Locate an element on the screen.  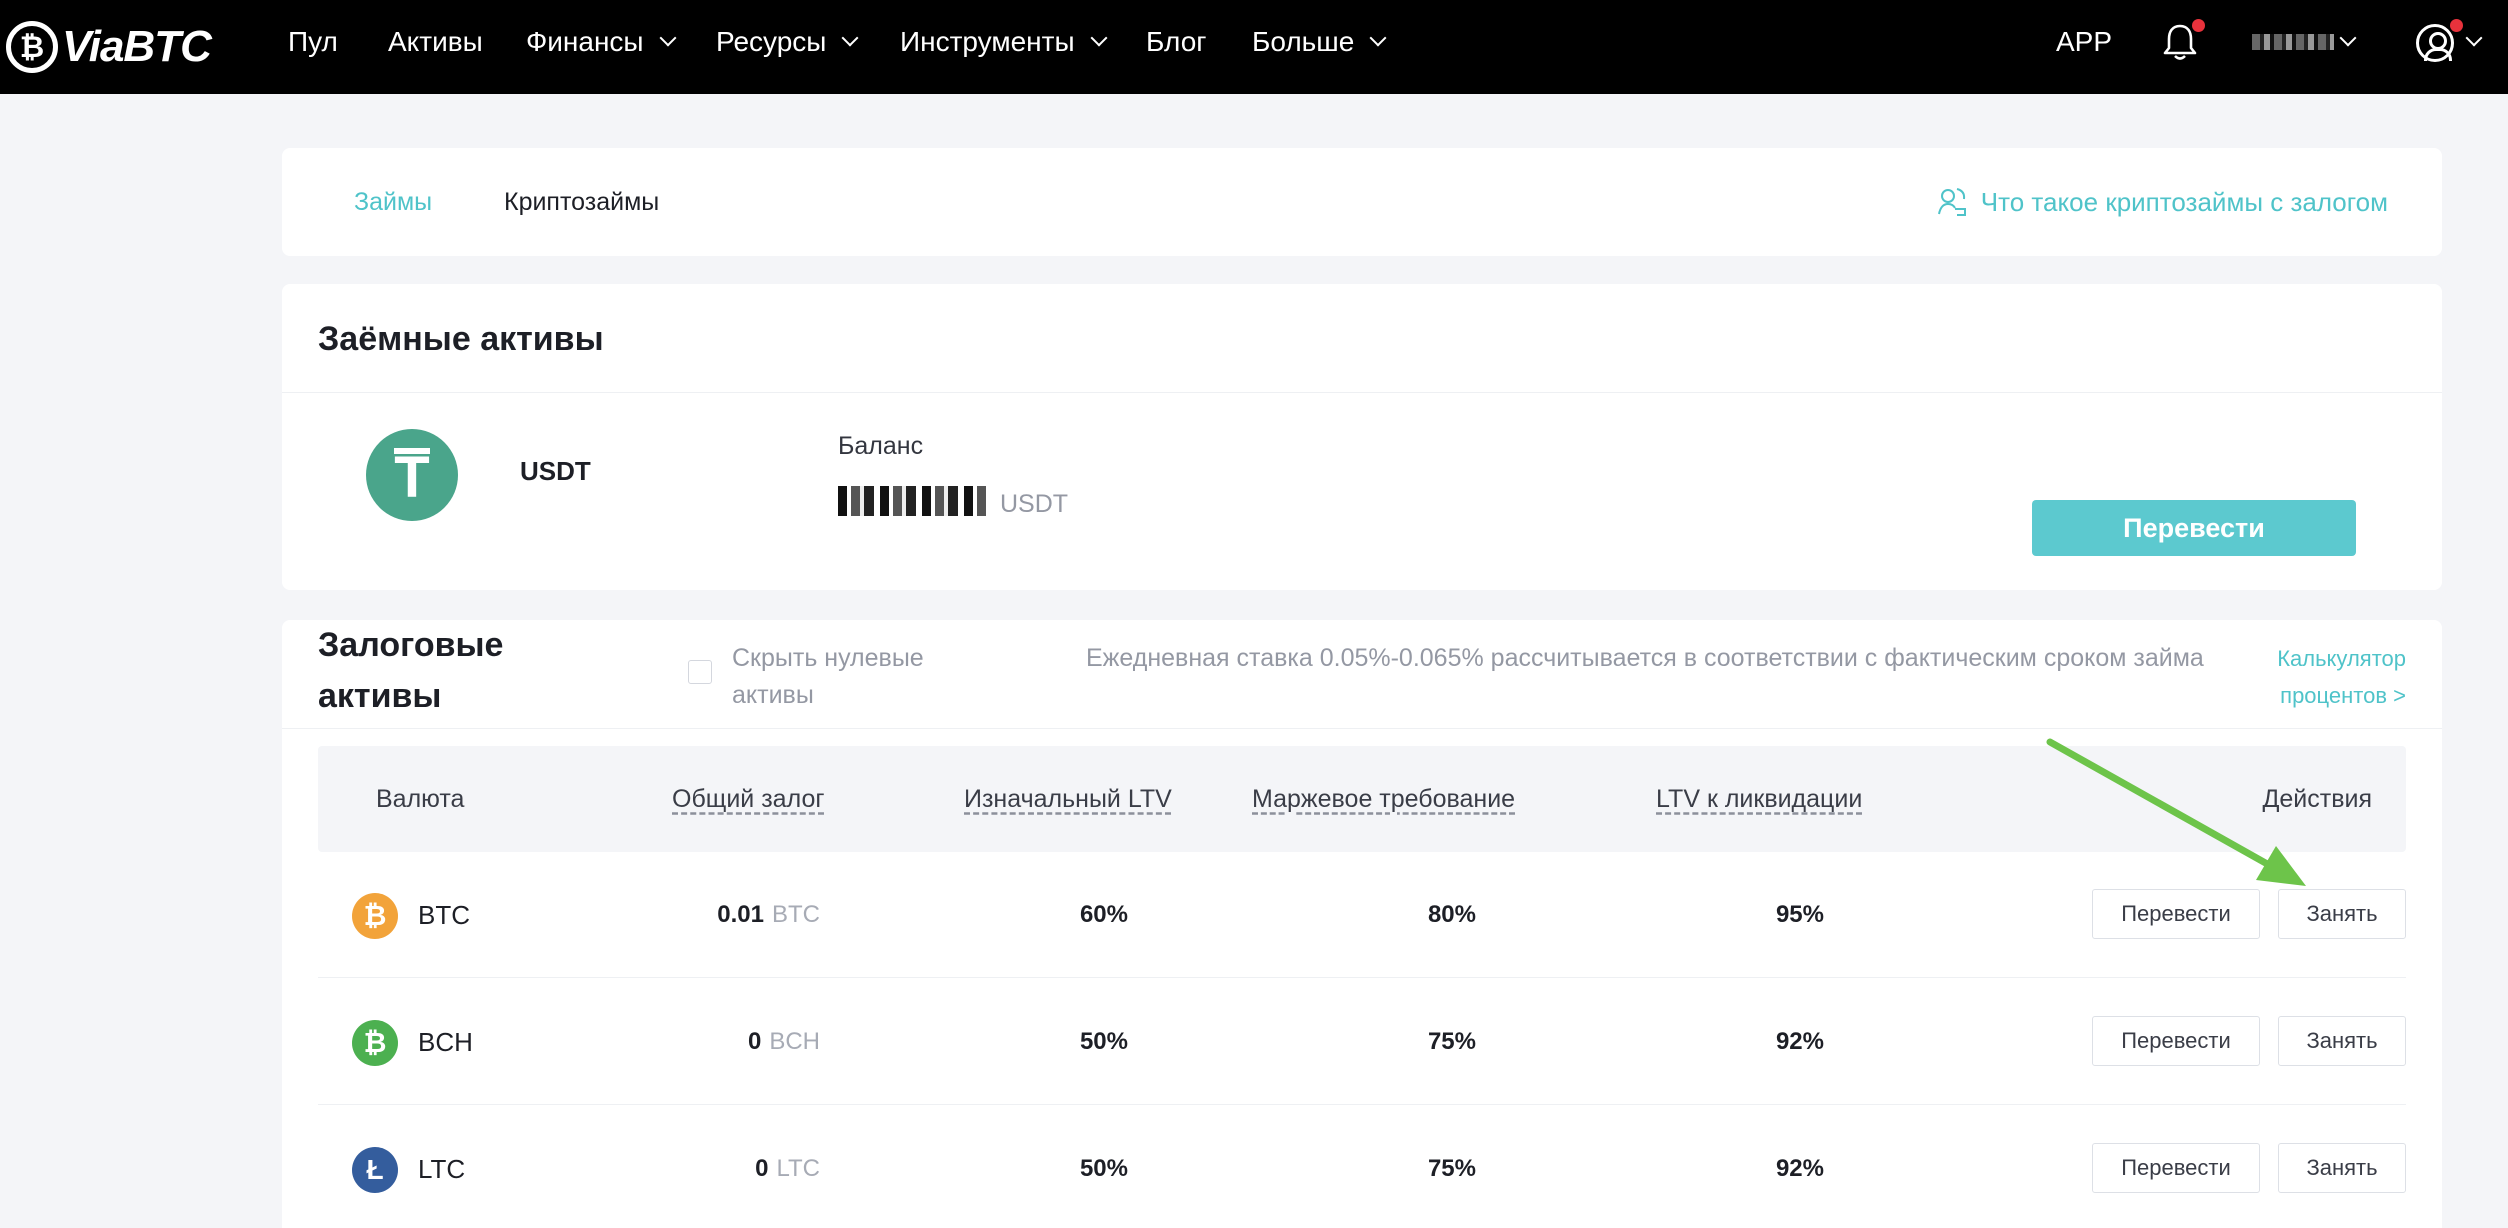
coin-name: LTC is located at coordinates (442, 1168).